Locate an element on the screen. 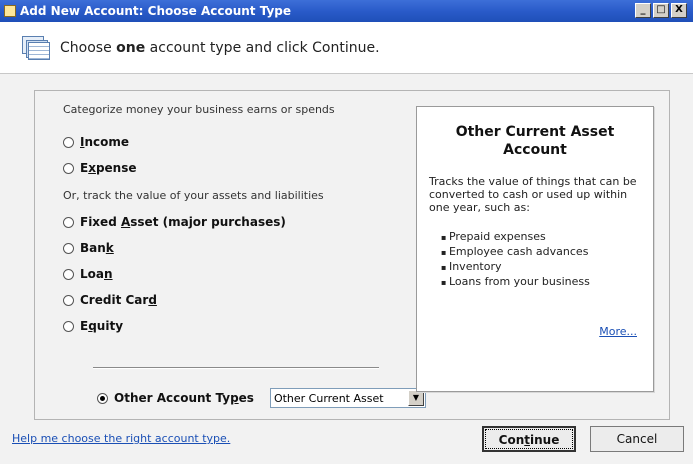 This screenshot has height=464, width=693. account-sheets-icon is located at coordinates (36, 47).